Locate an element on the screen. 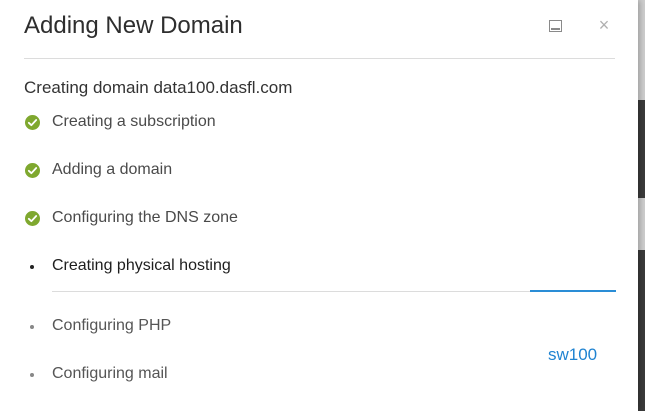 Image resolution: width=645 pixels, height=411 pixels. step-label: Configuring PHP is located at coordinates (112, 325).